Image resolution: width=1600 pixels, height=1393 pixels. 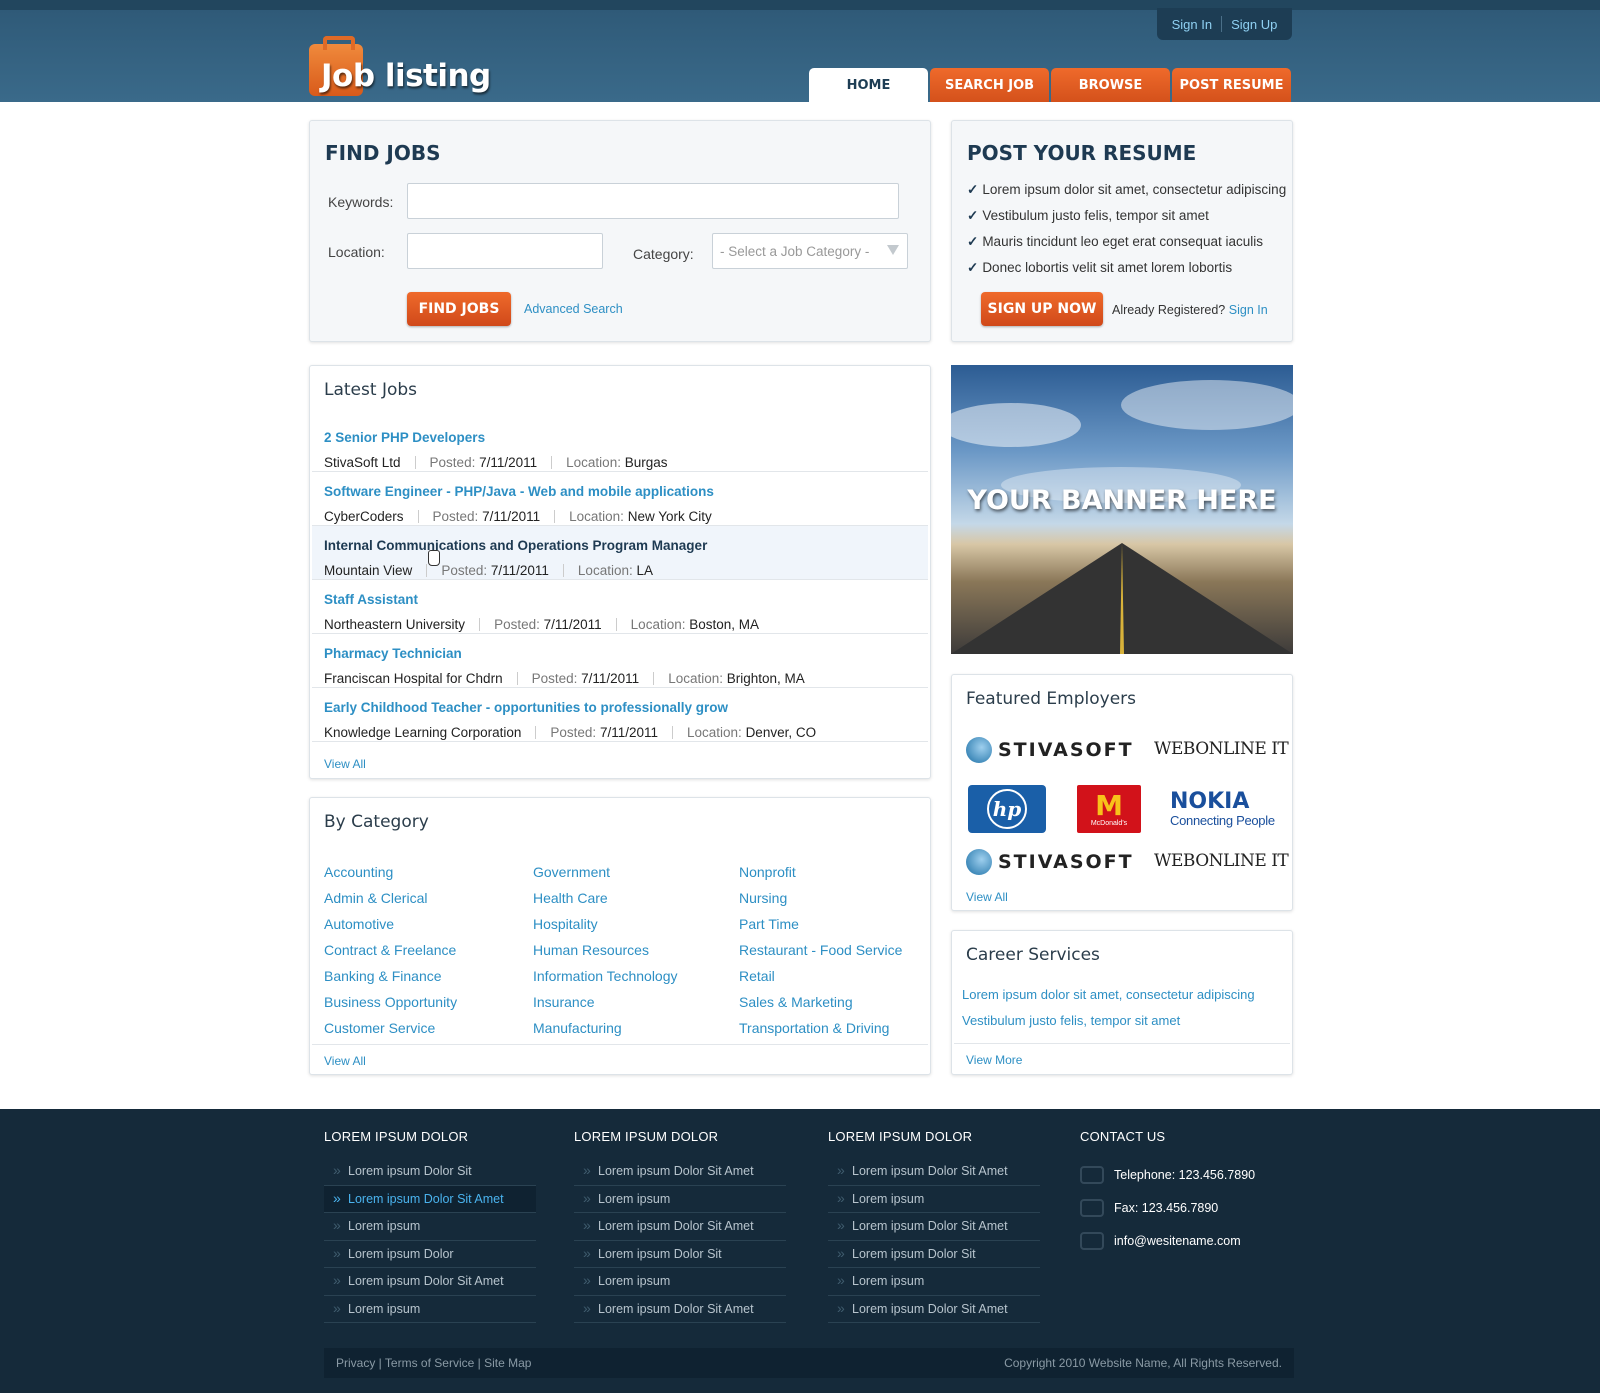 What do you see at coordinates (390, 1002) in the screenshot?
I see `category-link: Business Opportunity` at bounding box center [390, 1002].